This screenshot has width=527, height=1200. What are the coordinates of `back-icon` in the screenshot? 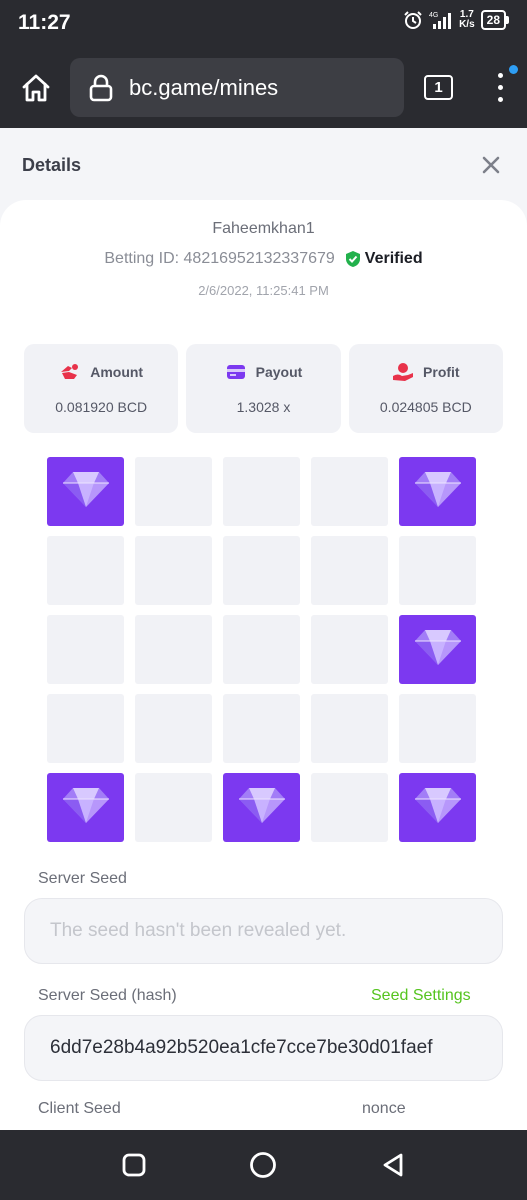 It's located at (393, 1165).